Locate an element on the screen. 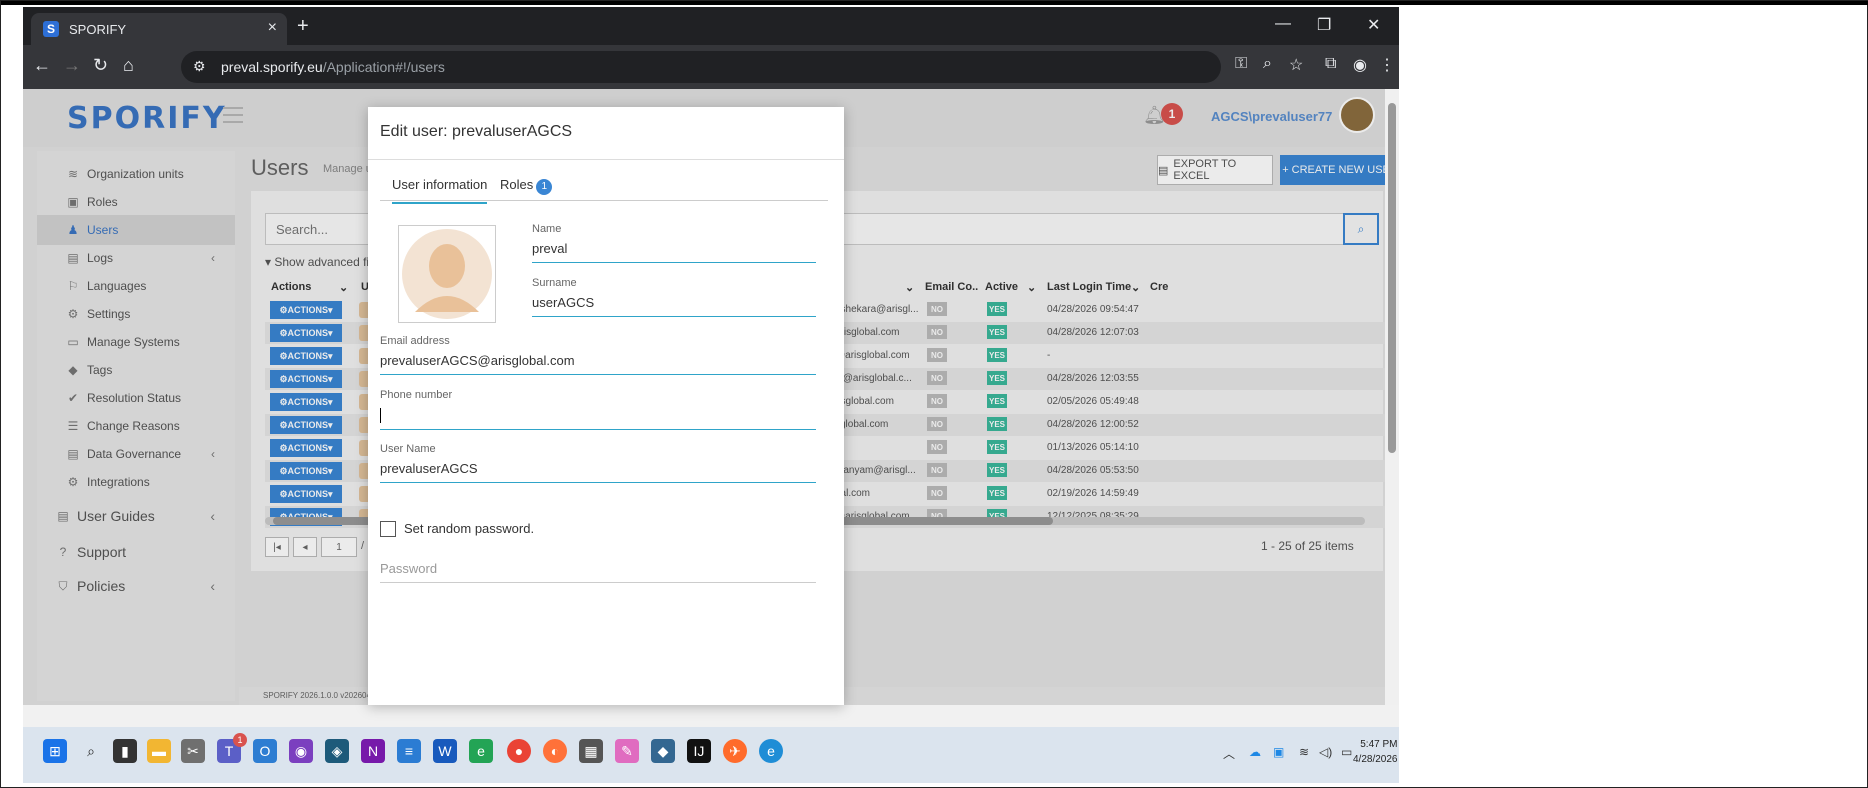 This screenshot has height=788, width=1868. username-input: prevaluserAGCS is located at coordinates (598, 472).